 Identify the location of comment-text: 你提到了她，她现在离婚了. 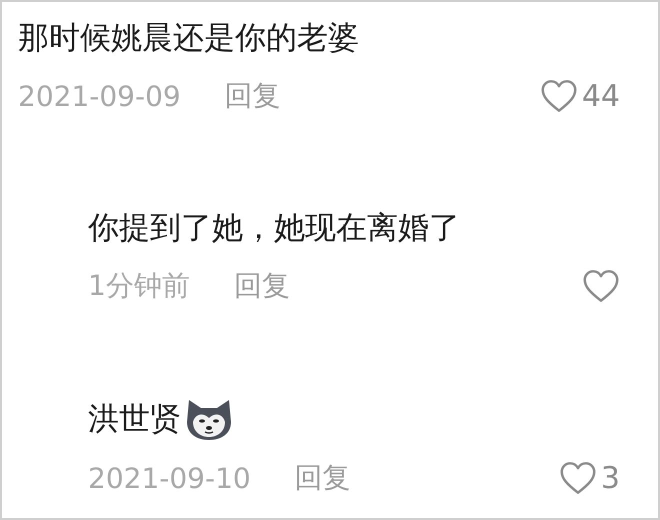
(274, 228).